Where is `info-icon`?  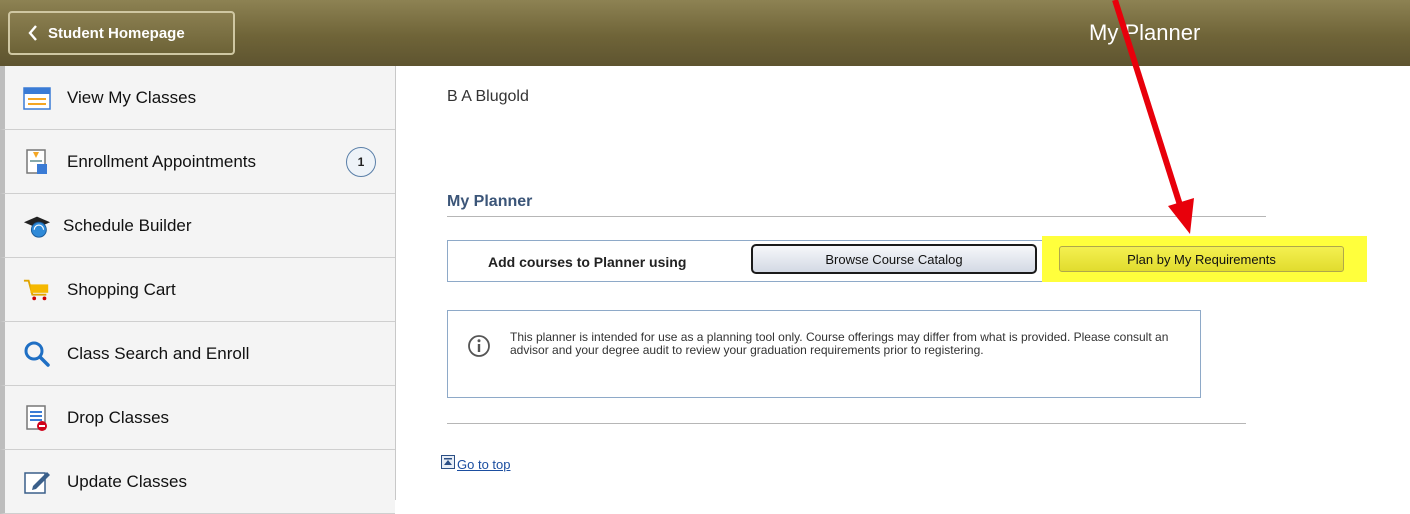 info-icon is located at coordinates (479, 346).